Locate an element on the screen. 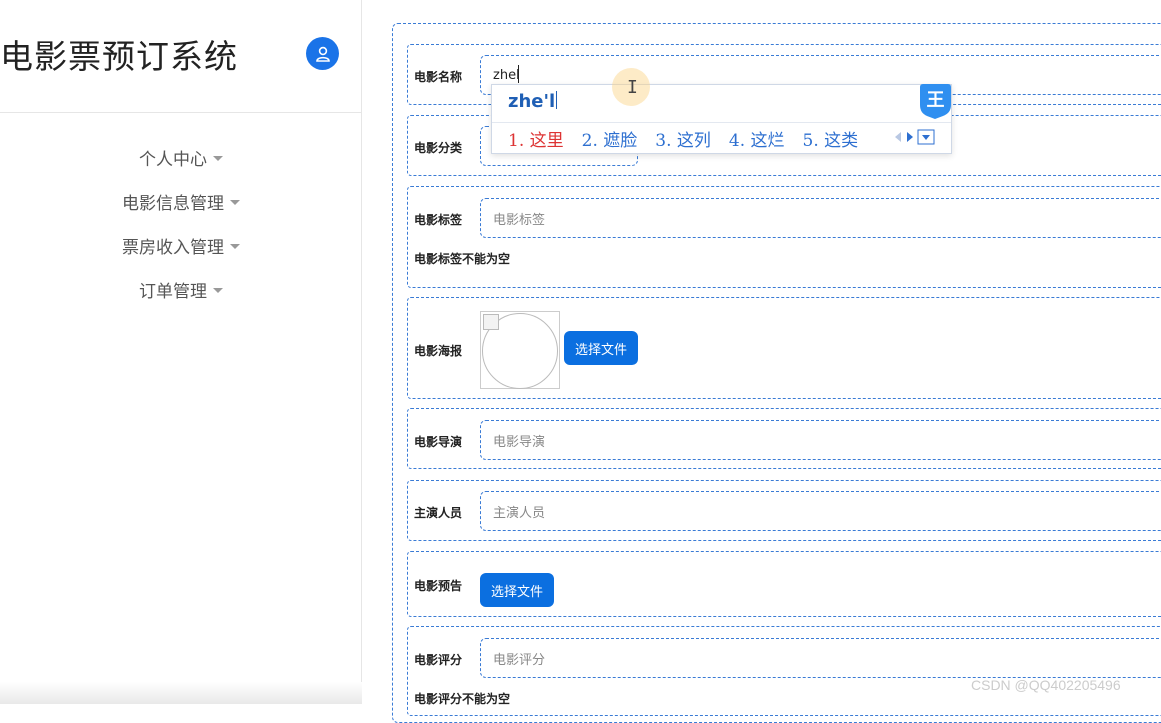 The height and width of the screenshot is (723, 1161). validation-error: 电影评分不能为空 is located at coordinates (462, 699).